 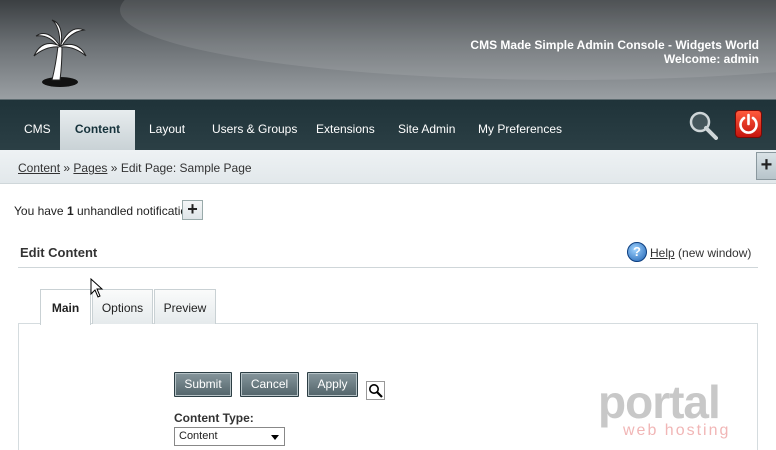 What do you see at coordinates (375, 390) in the screenshot?
I see `preview-magnifier-icon` at bounding box center [375, 390].